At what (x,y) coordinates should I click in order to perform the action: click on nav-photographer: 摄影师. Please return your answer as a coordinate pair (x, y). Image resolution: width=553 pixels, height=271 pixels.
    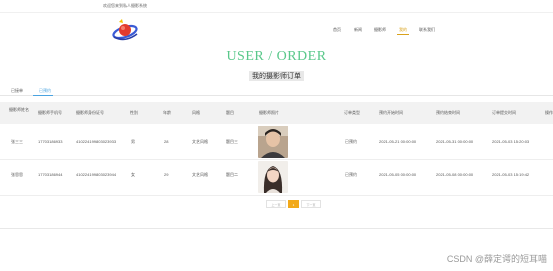
    Looking at the image, I should click on (380, 30).